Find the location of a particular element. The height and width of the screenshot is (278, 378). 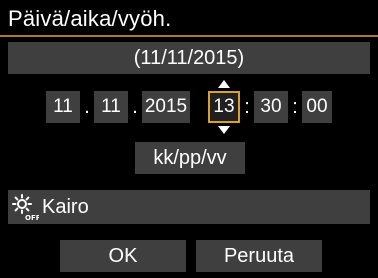

minute-value: 30 is located at coordinates (271, 106).